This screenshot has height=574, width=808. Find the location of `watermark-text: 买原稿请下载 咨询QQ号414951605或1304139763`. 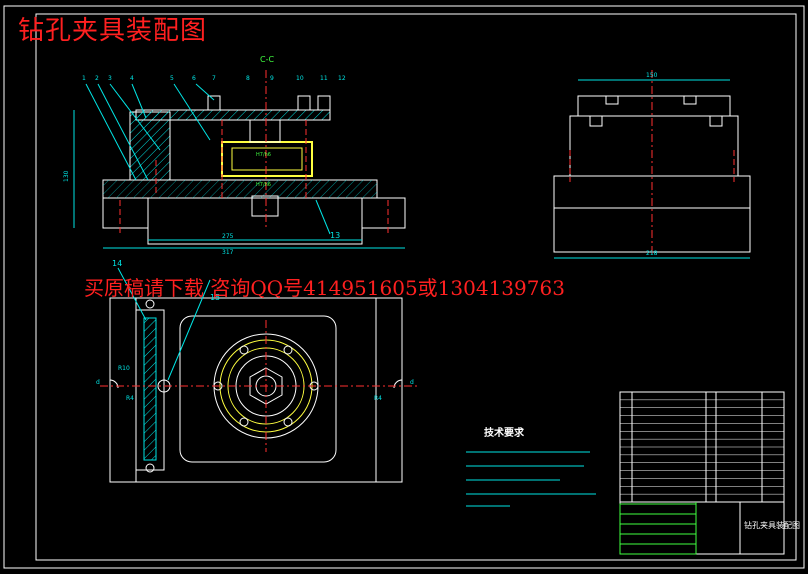

watermark-text: 买原稿请下载 咨询QQ号414951605或1304139763 is located at coordinates (324, 288).